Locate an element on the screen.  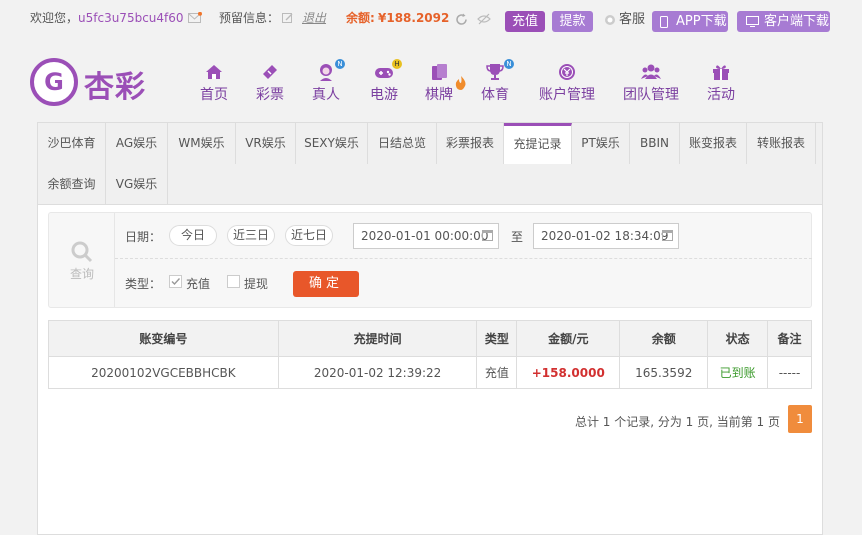
nav-lottery: 彩票 is located at coordinates (270, 83).